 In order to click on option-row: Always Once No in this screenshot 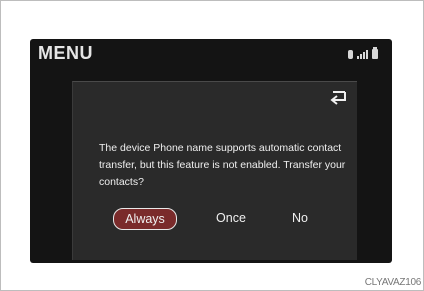, I will do `click(233, 219)`.